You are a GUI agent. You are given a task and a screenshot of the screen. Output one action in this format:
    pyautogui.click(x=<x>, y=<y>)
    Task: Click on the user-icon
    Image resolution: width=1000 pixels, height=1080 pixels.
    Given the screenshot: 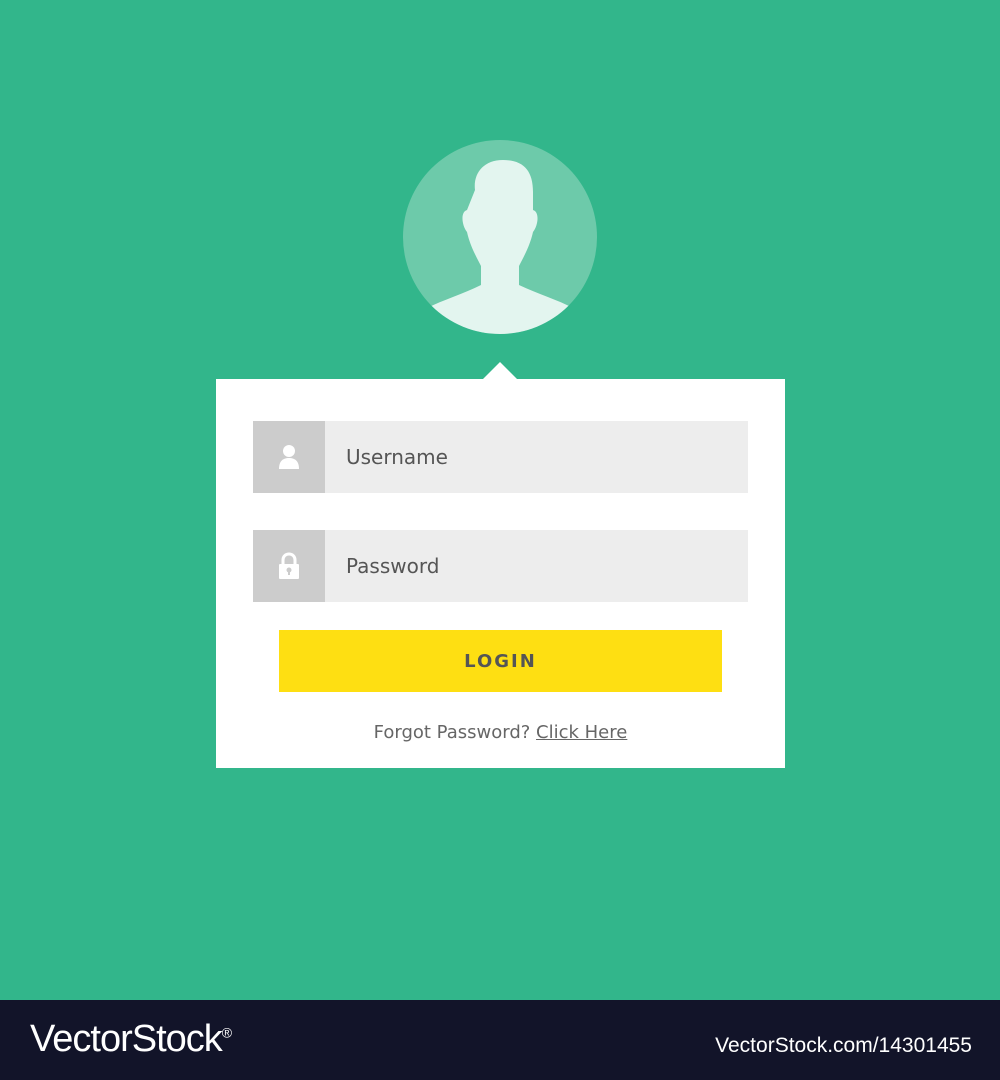 What is the action you would take?
    pyautogui.click(x=289, y=457)
    